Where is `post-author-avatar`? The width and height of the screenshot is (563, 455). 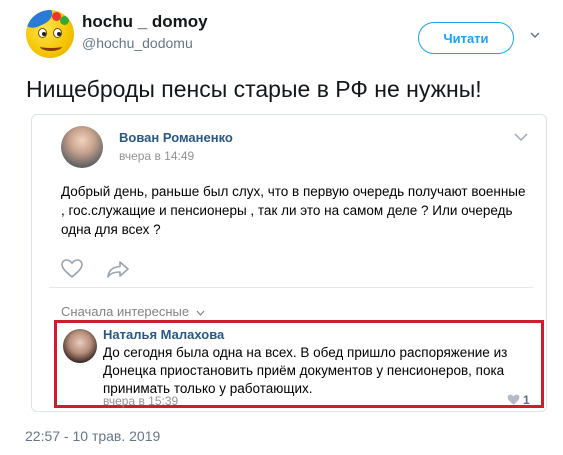 post-author-avatar is located at coordinates (82, 147).